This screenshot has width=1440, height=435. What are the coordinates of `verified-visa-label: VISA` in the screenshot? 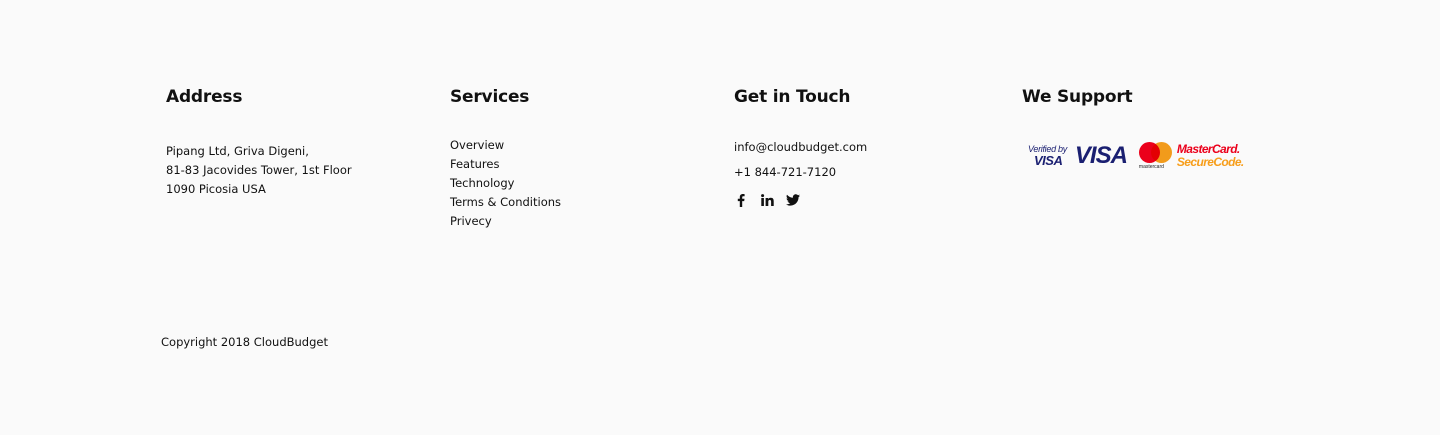 It's located at (1048, 160).